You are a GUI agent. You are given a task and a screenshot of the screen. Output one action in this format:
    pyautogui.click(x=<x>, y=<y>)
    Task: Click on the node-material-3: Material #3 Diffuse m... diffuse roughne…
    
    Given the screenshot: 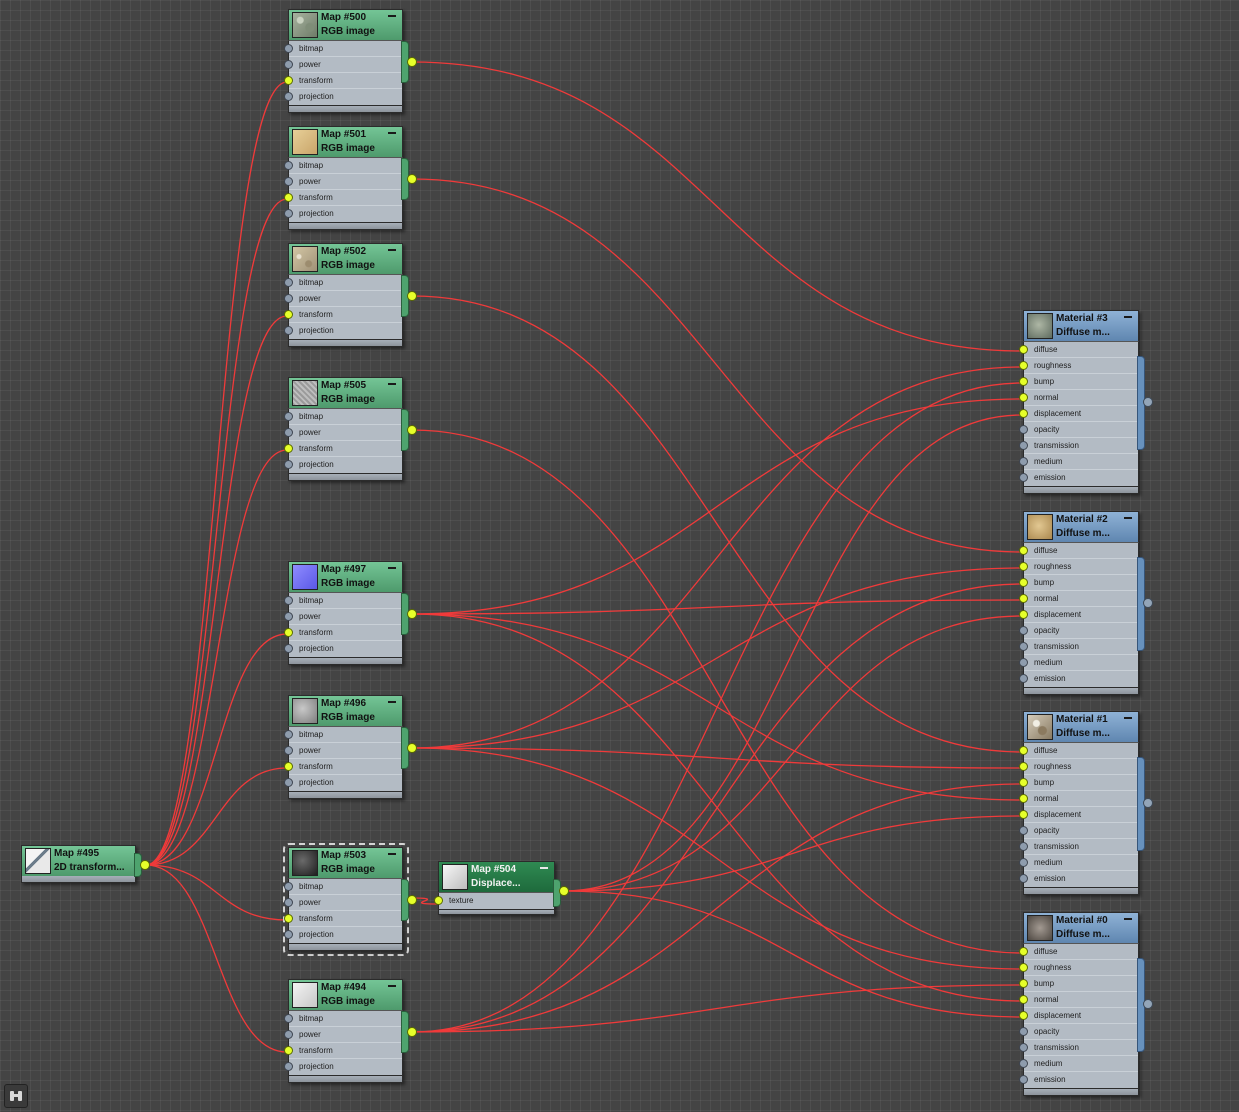 What is the action you would take?
    pyautogui.click(x=1086, y=402)
    